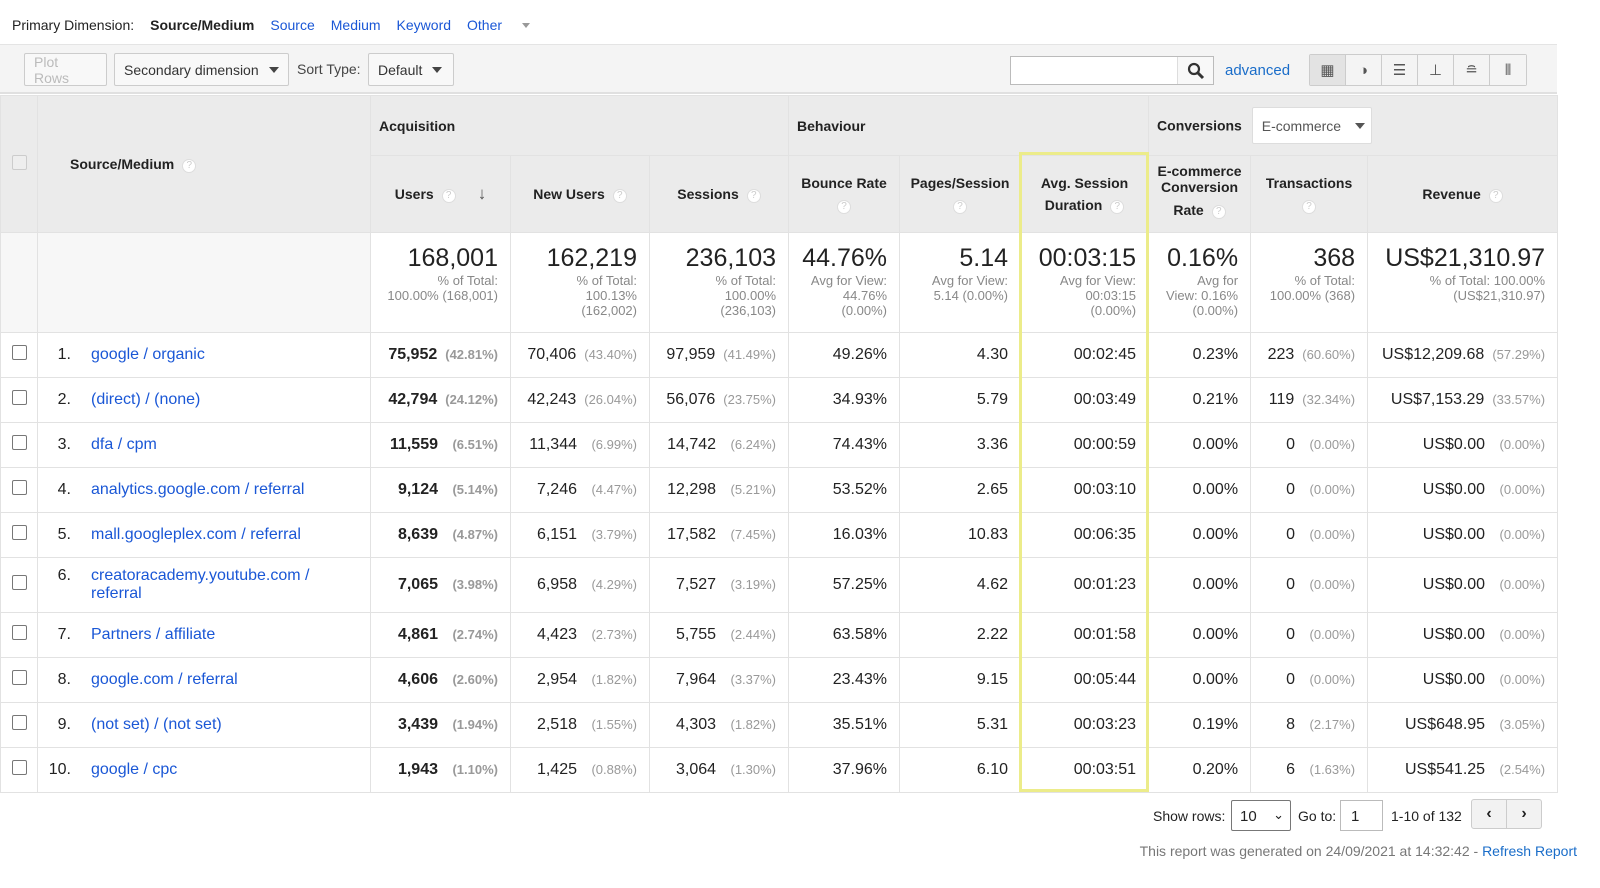 Image resolution: width=1600 pixels, height=888 pixels. What do you see at coordinates (1522, 534) in the screenshot?
I see `percent-of-total: (0.00%)` at bounding box center [1522, 534].